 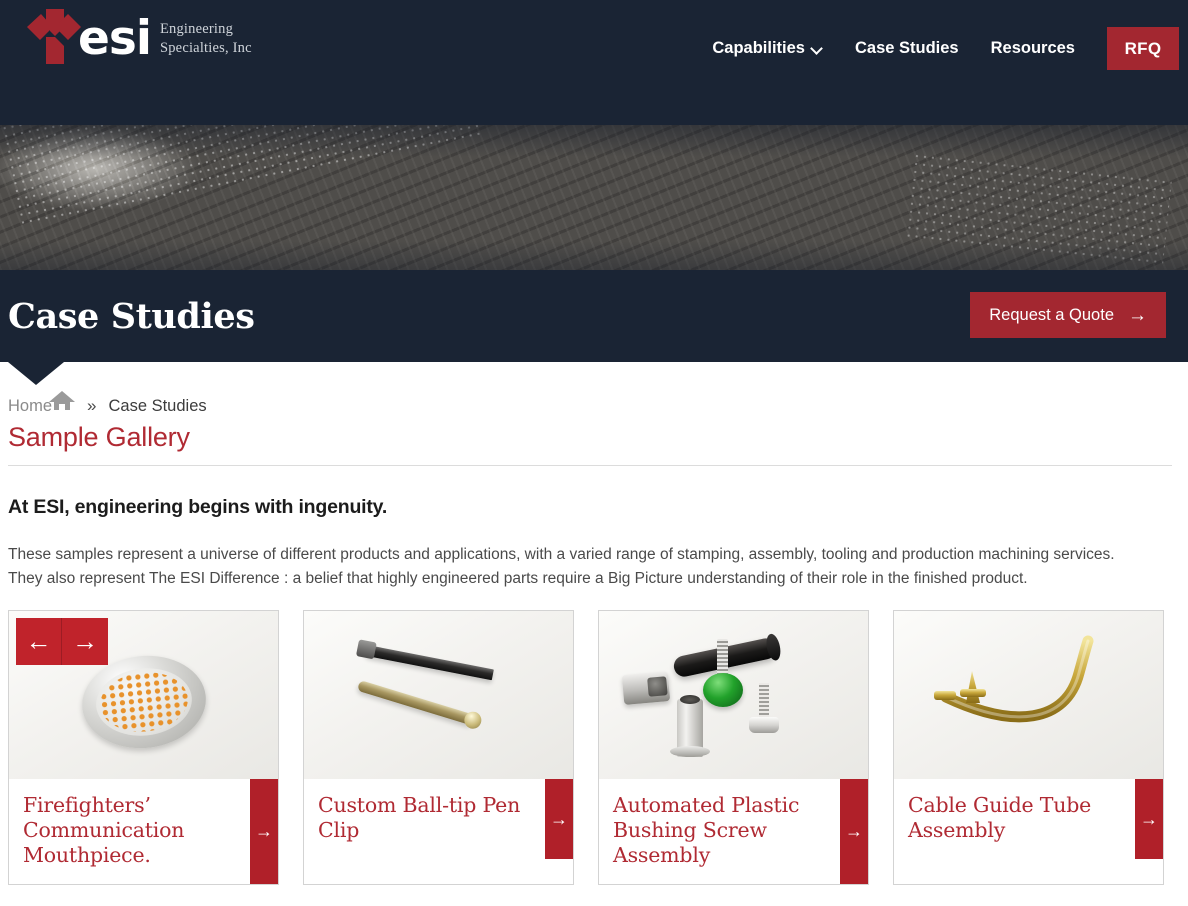 What do you see at coordinates (62, 400) in the screenshot?
I see `home-icon` at bounding box center [62, 400].